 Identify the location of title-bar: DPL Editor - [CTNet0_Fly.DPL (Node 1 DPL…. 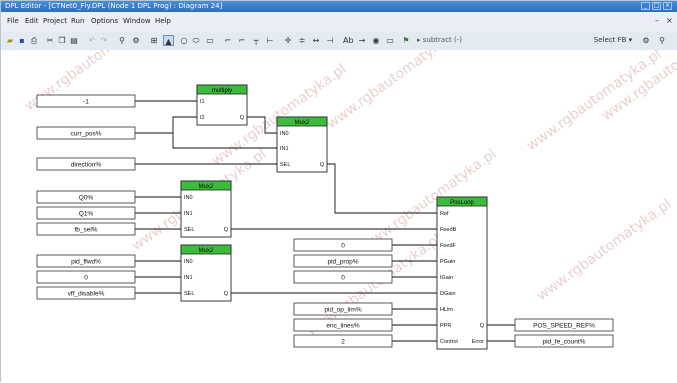
(339, 6).